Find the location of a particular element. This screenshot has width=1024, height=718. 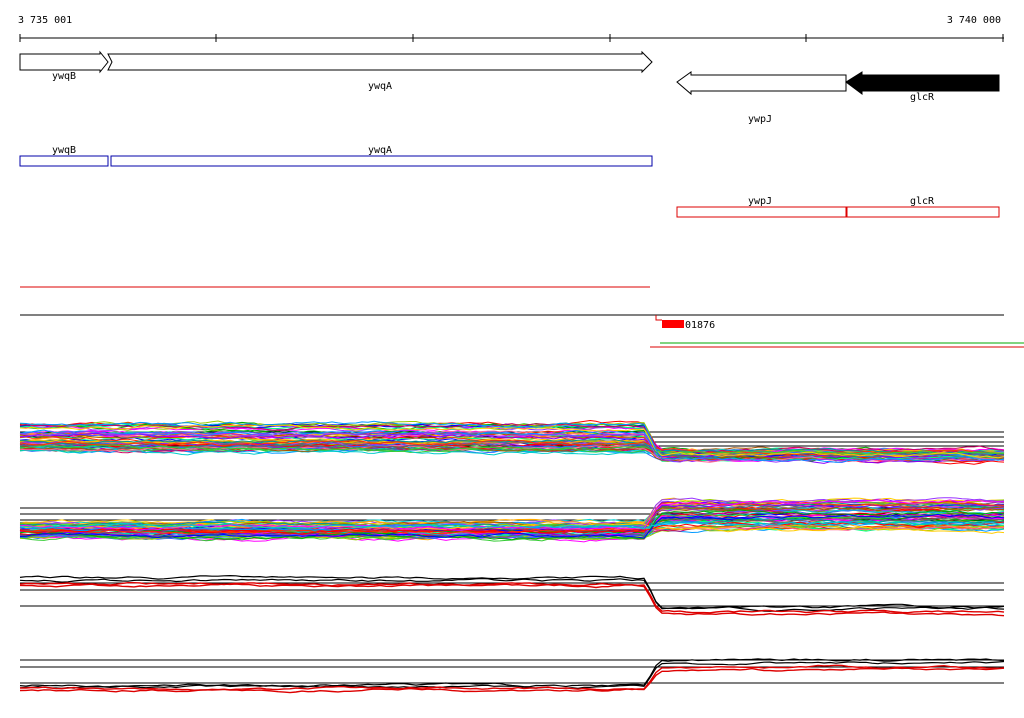

reverse-track-label-ywpJ: ywpJ is located at coordinates (760, 201).